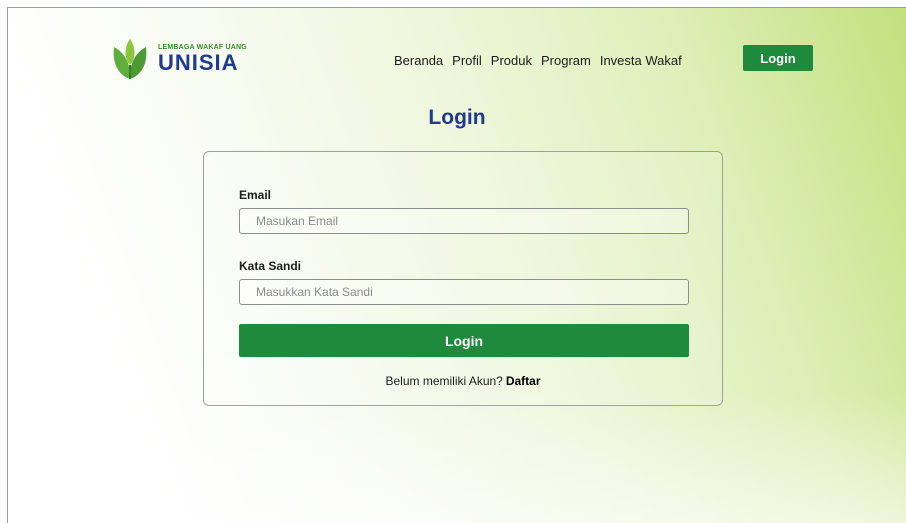 Image resolution: width=906 pixels, height=523 pixels. Describe the element at coordinates (641, 60) in the screenshot. I see `nav-item-investa-wakaf: Investa Wakaf` at that location.